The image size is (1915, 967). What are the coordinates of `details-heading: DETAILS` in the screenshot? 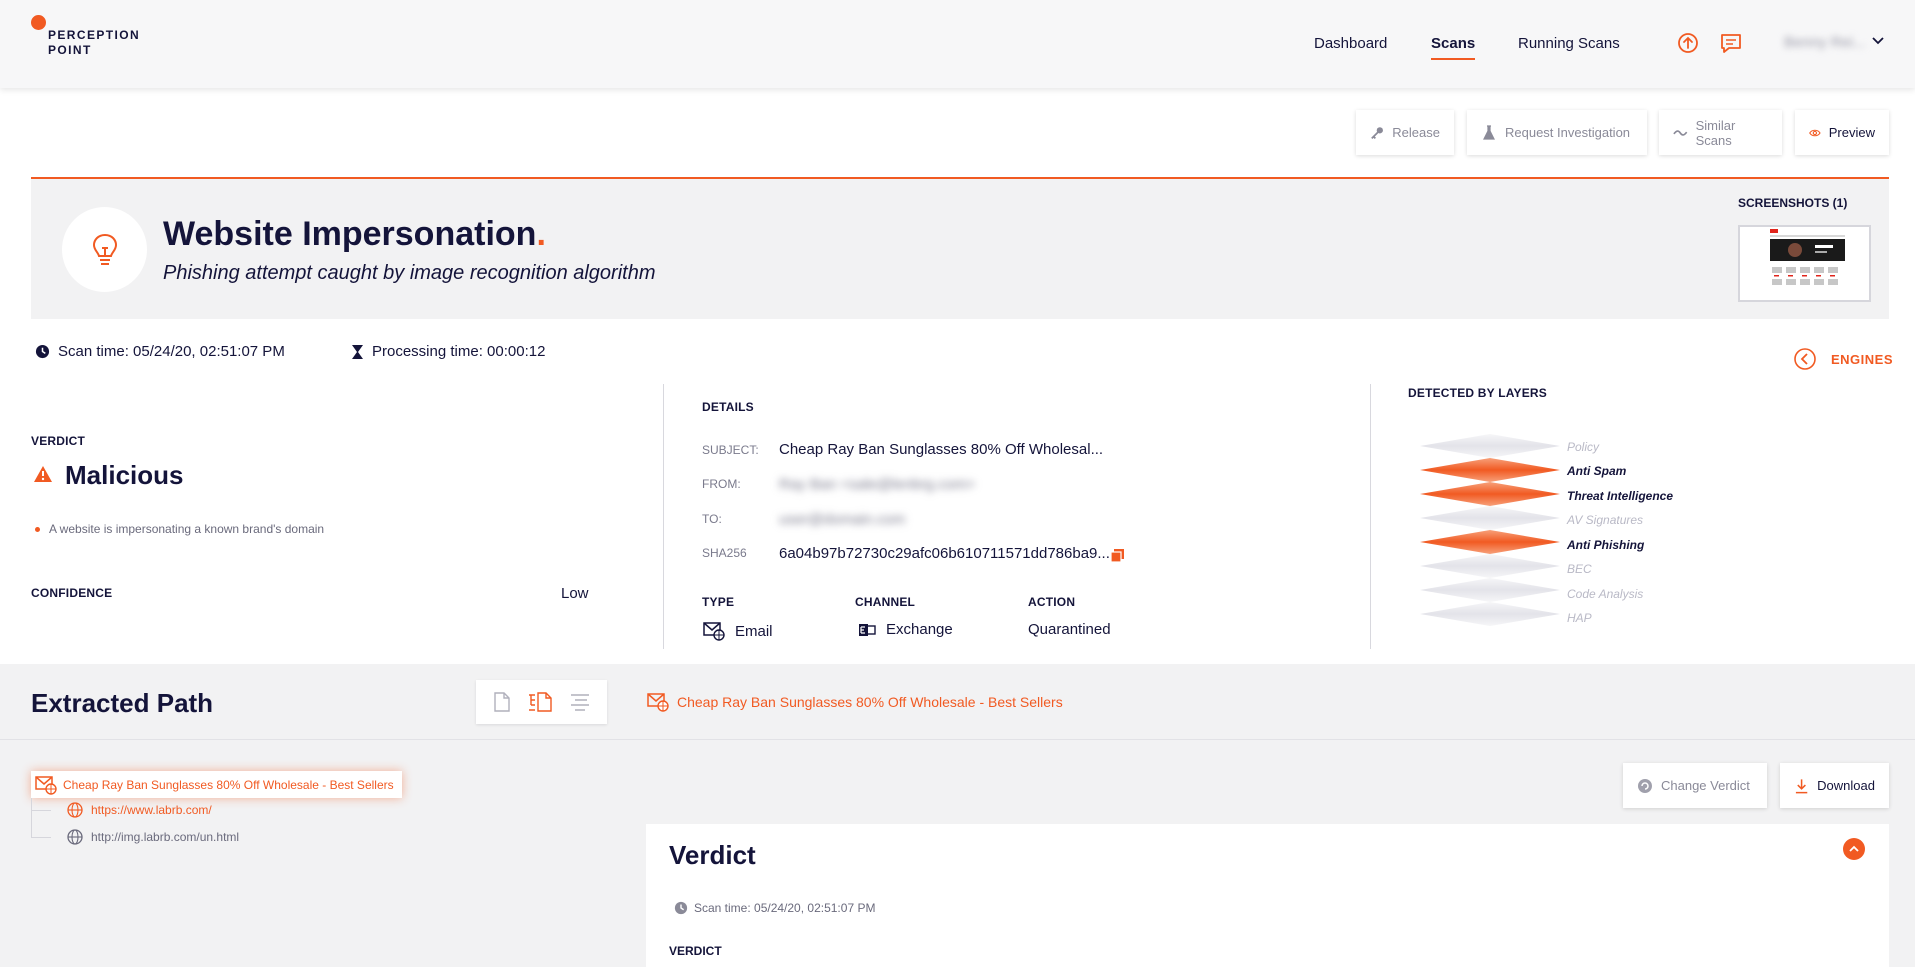 It's located at (728, 407).